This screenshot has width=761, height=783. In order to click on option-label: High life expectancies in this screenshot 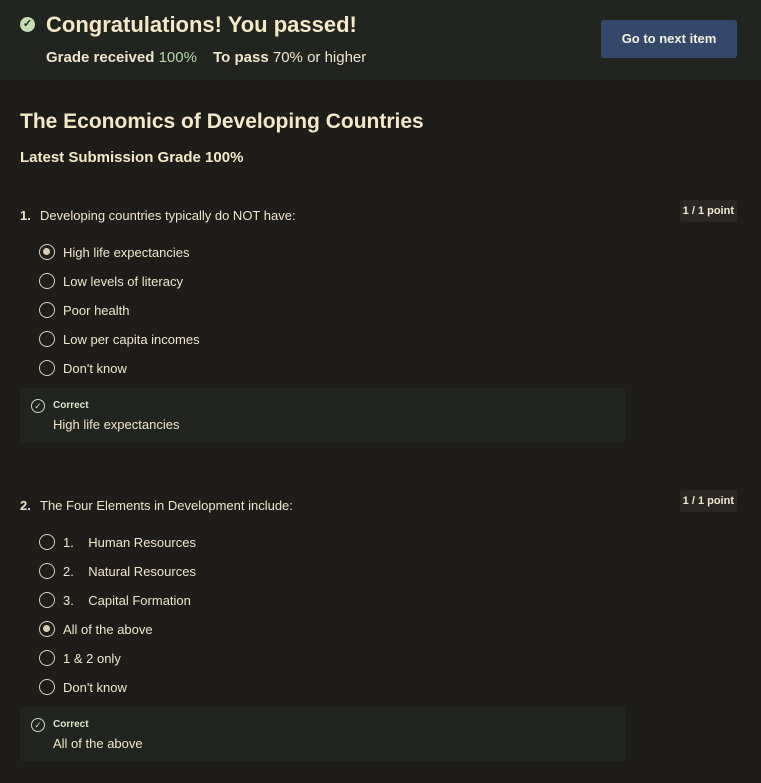, I will do `click(126, 252)`.